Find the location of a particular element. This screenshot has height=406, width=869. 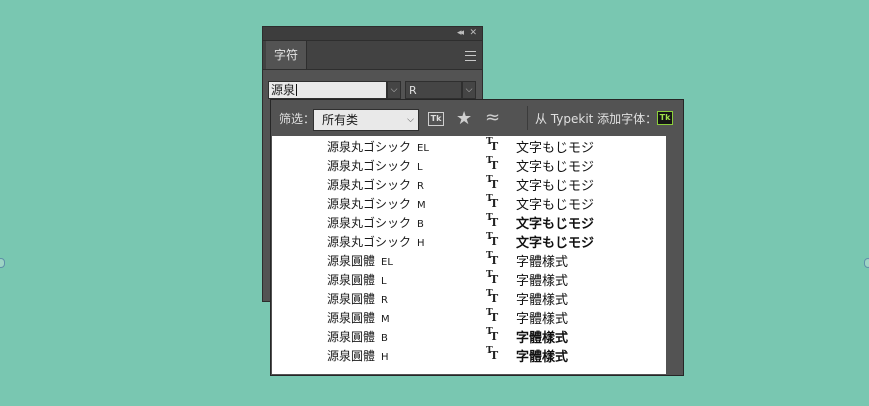

font-style-select: R is located at coordinates (433, 90).